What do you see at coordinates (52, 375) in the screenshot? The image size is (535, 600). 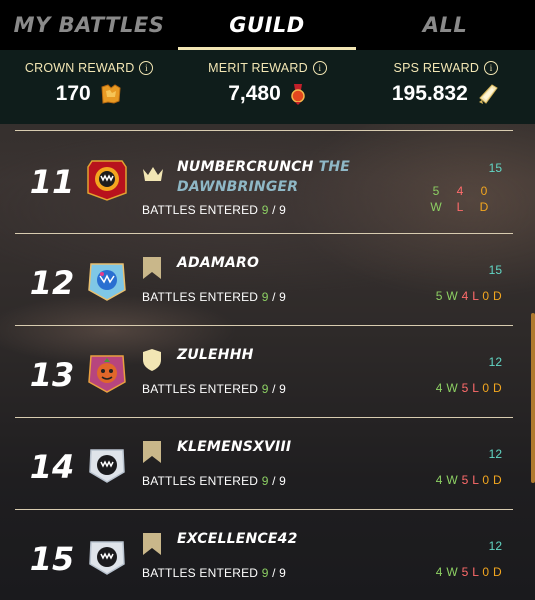 I see `rank-number: 13` at bounding box center [52, 375].